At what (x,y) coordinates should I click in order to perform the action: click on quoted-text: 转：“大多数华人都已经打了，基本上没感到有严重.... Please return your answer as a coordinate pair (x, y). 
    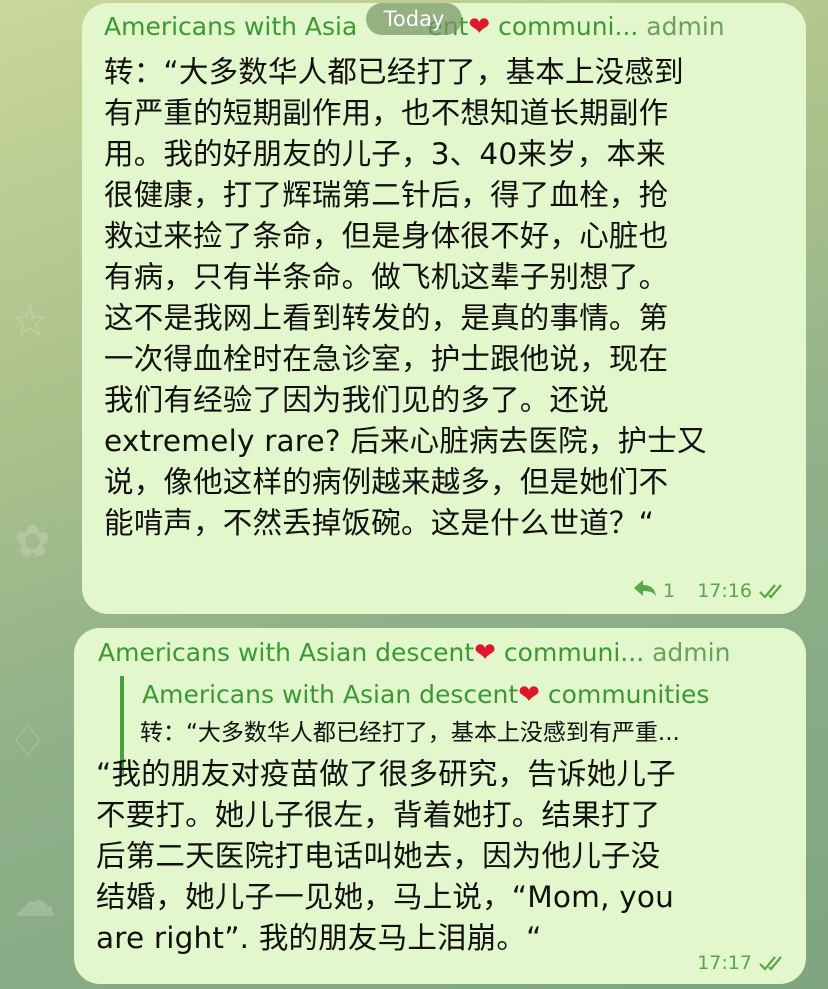
    Looking at the image, I should click on (410, 733).